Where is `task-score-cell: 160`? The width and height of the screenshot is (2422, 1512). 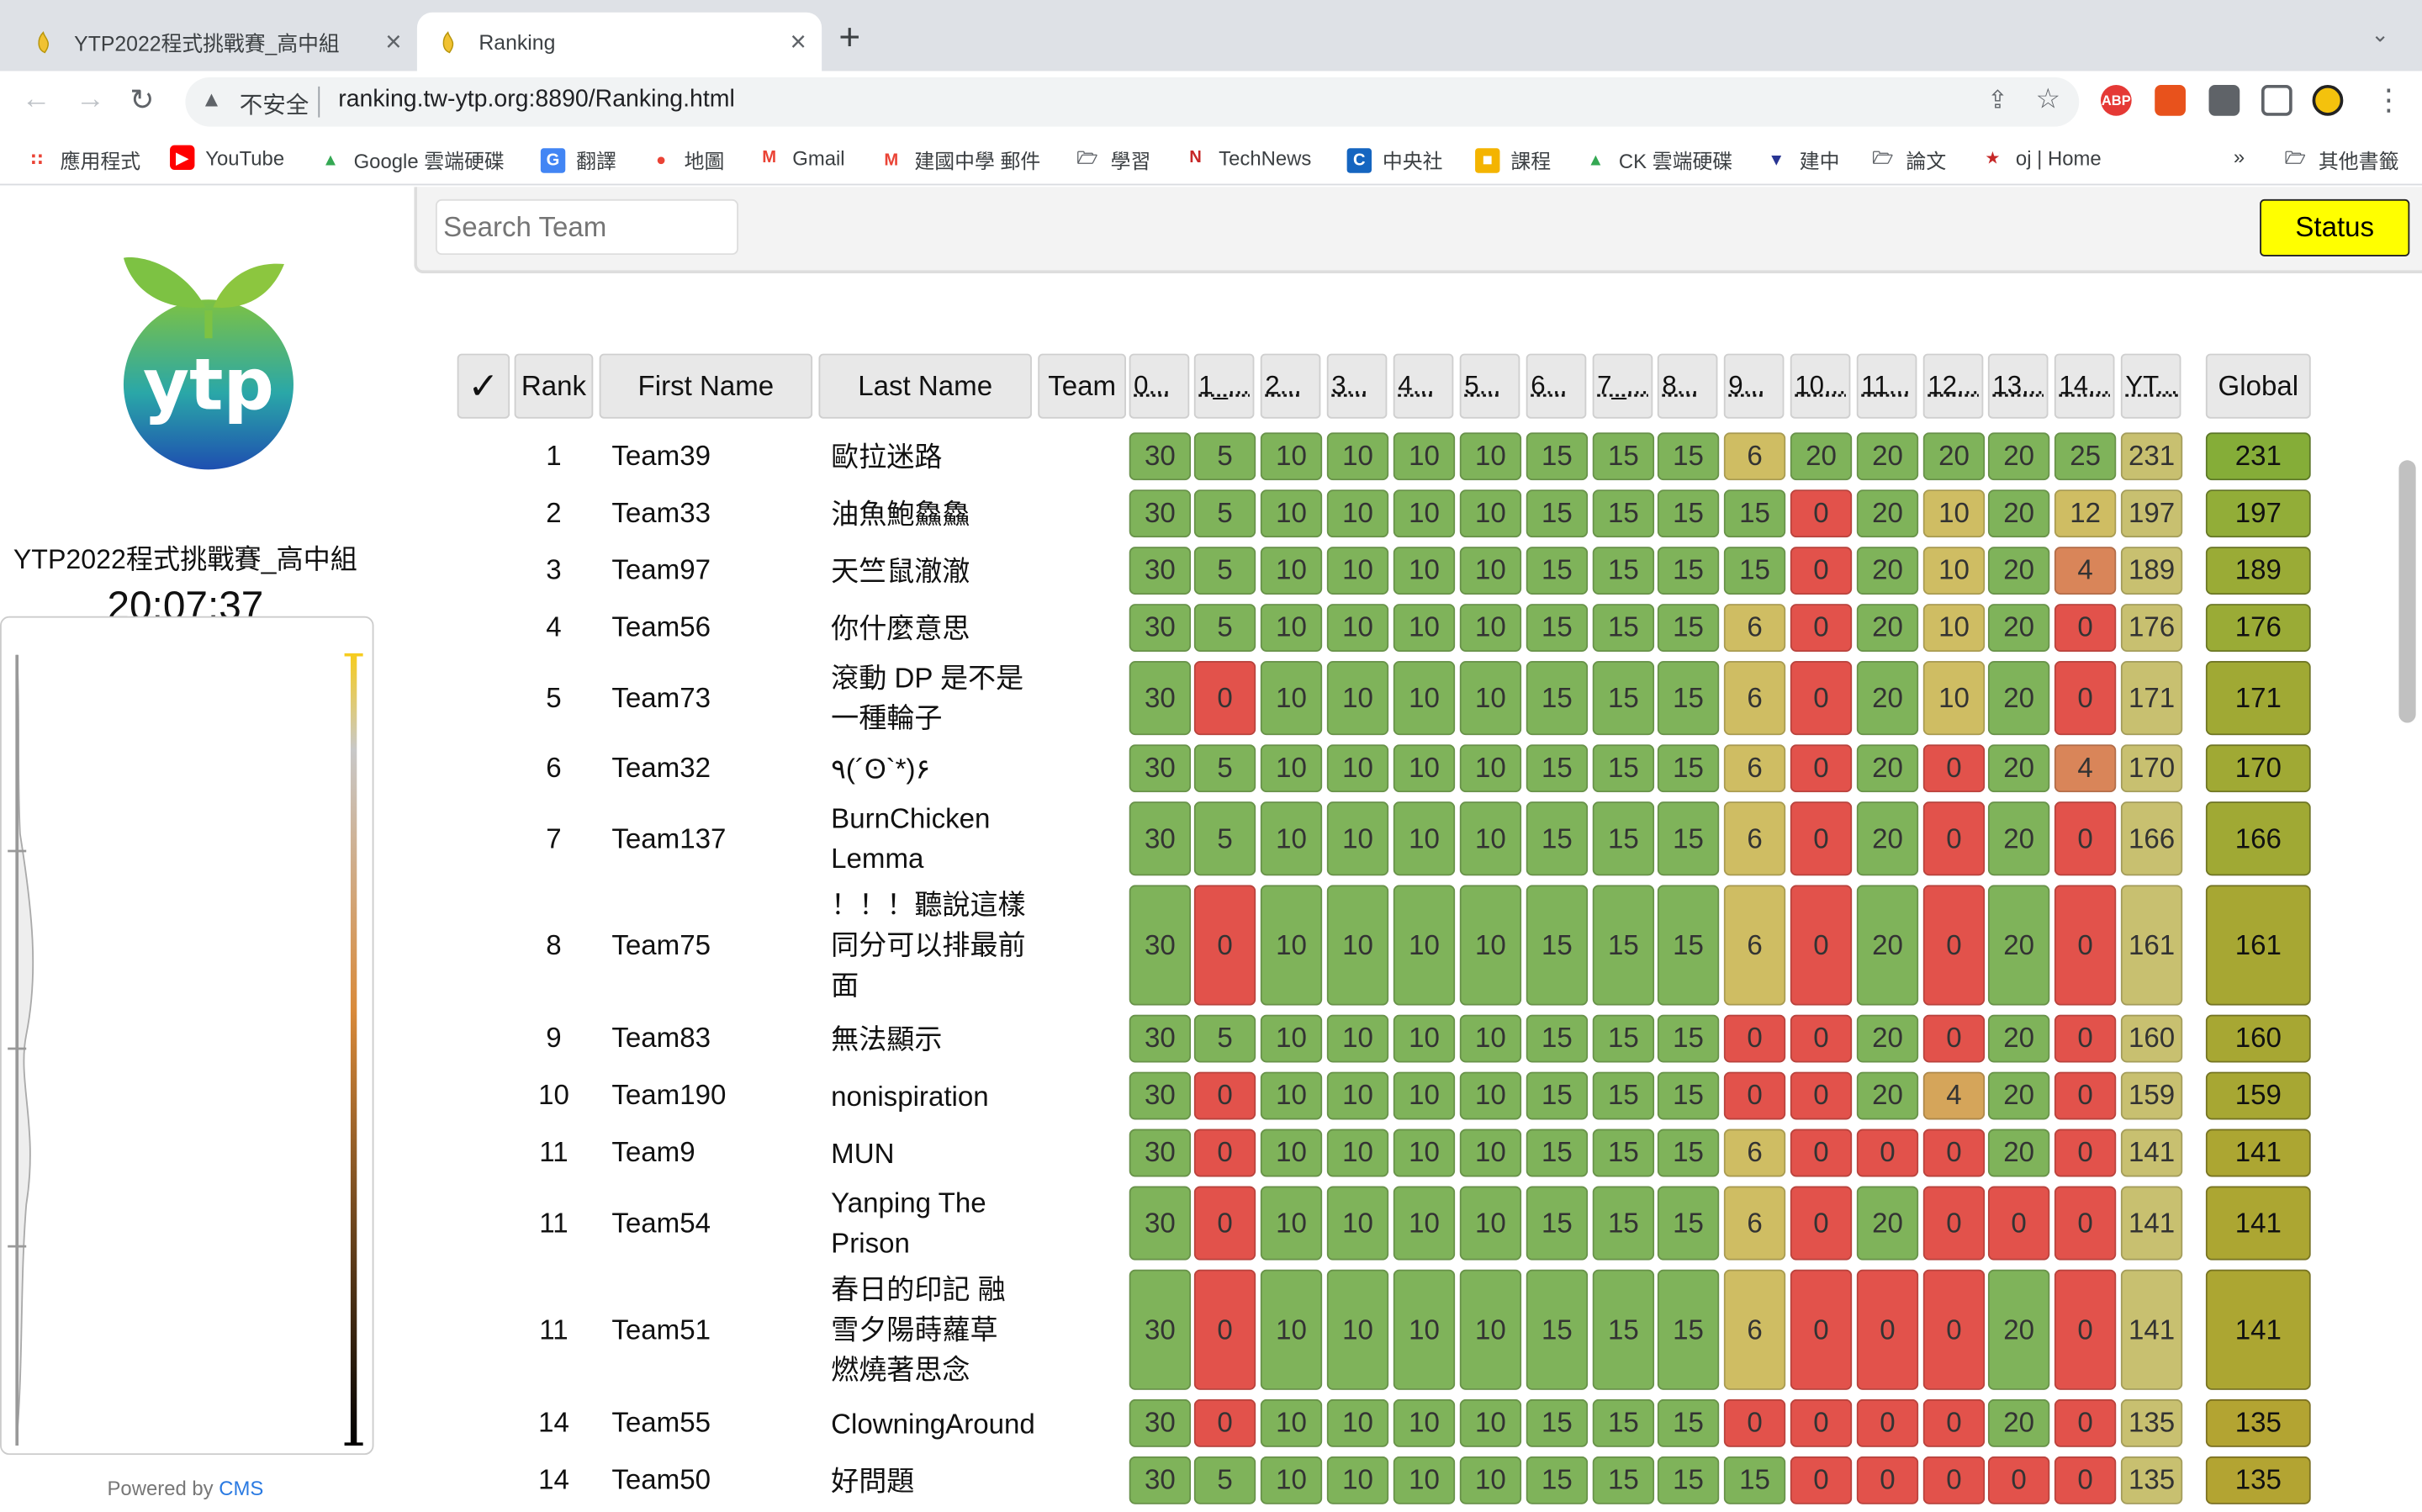 task-score-cell: 160 is located at coordinates (2151, 1038).